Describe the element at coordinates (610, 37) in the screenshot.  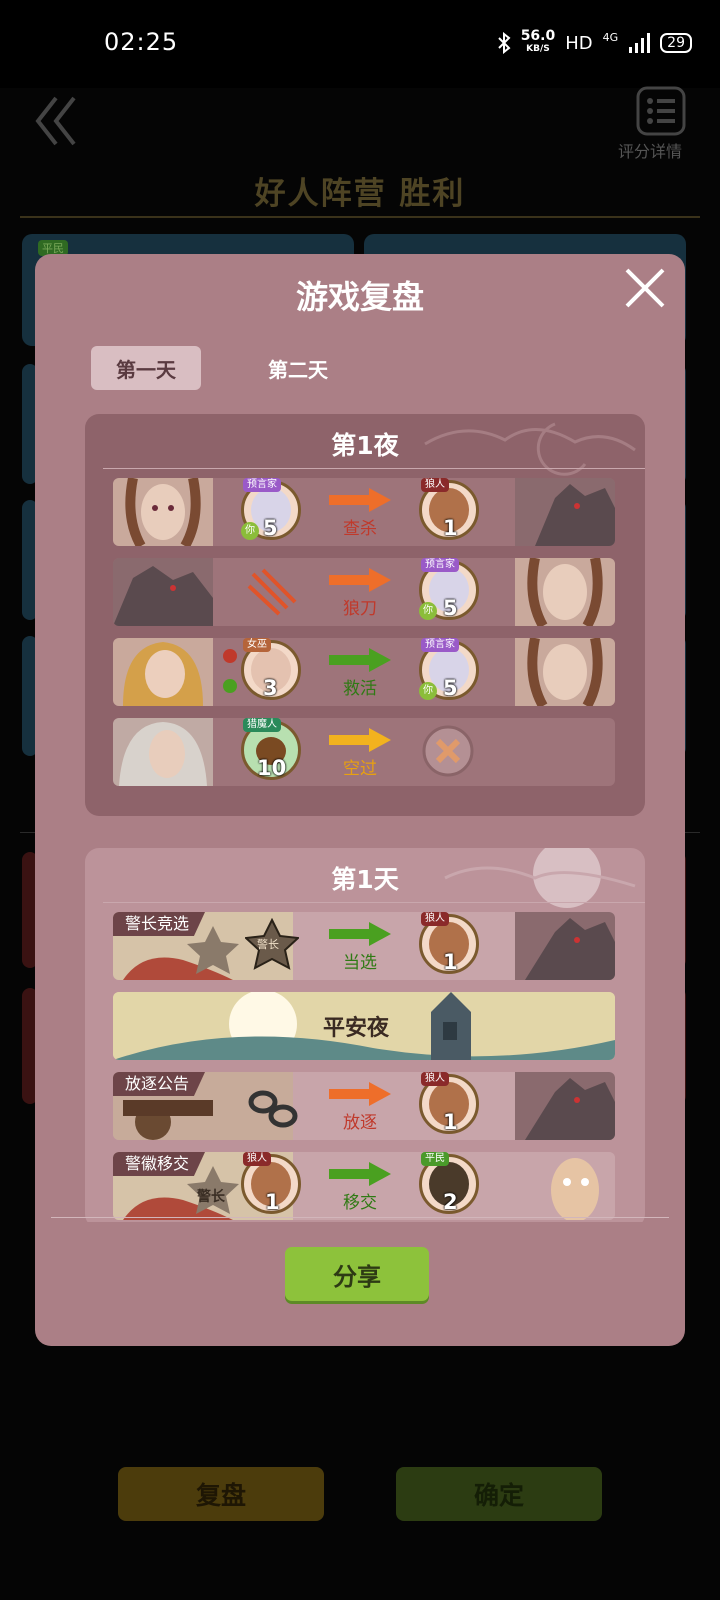
I see `network-type: 4G` at that location.